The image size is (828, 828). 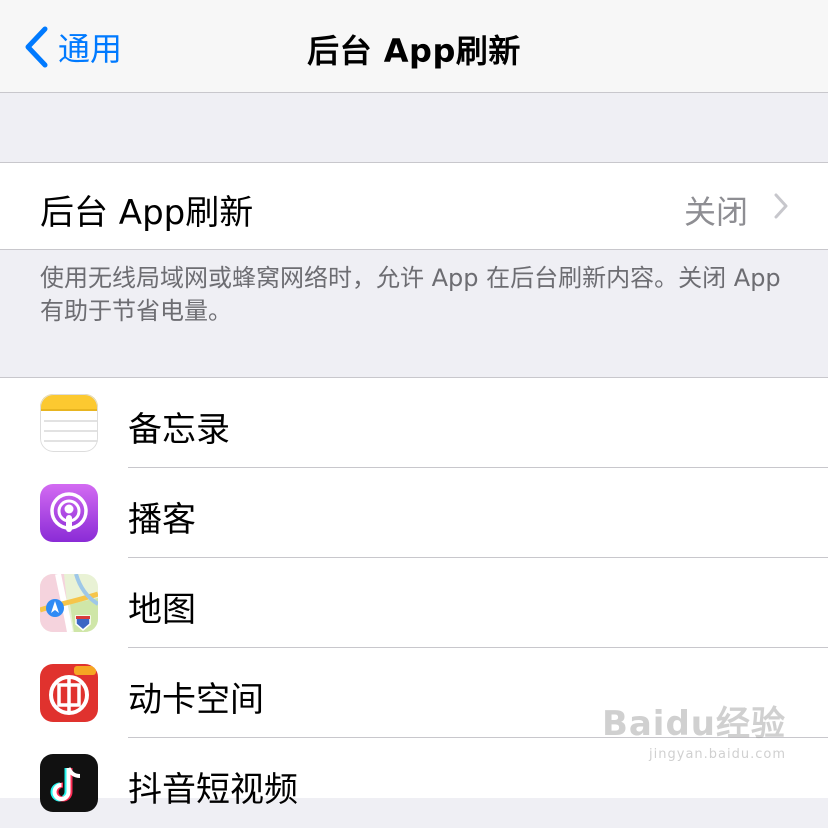 I want to click on list-item: 播客, so click(x=414, y=513).